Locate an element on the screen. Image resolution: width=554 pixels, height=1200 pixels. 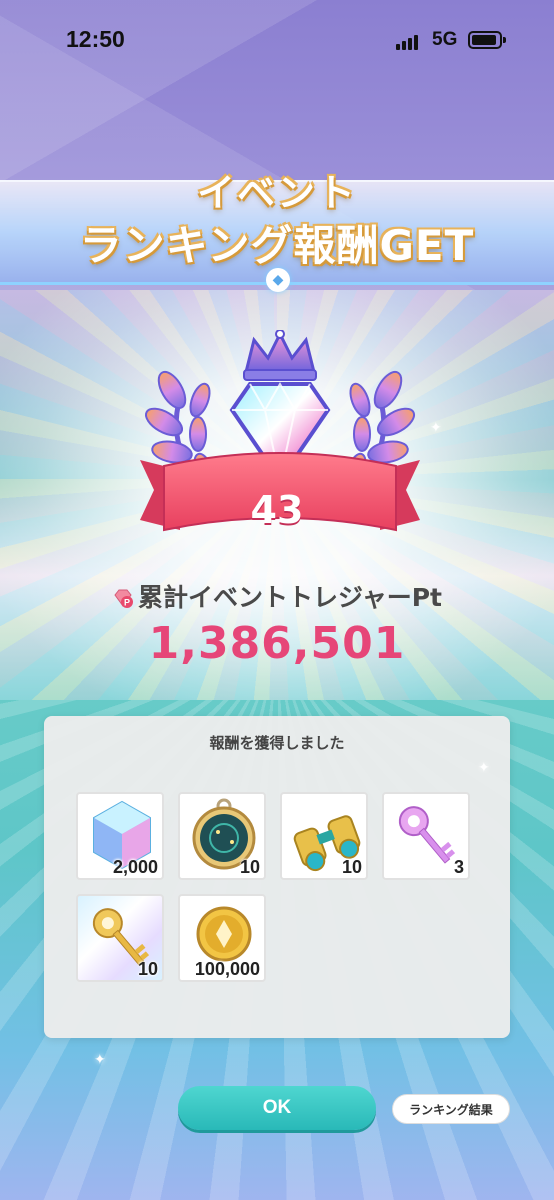
reward-item-pocket-watch: 10 is located at coordinates (222, 836).